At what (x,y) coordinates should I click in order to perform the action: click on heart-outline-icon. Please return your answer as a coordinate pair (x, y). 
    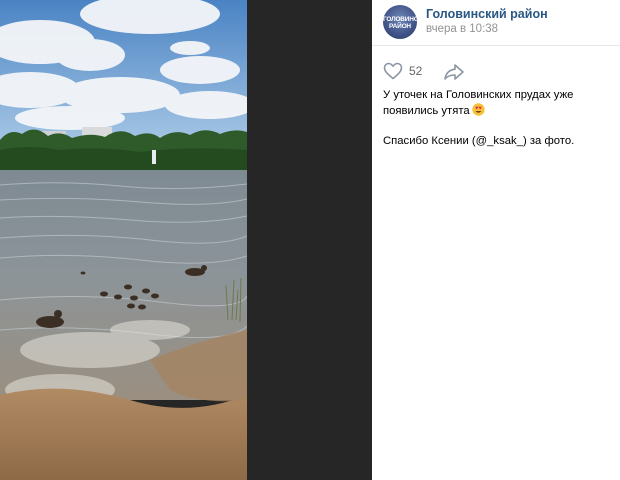
    Looking at the image, I should click on (393, 71).